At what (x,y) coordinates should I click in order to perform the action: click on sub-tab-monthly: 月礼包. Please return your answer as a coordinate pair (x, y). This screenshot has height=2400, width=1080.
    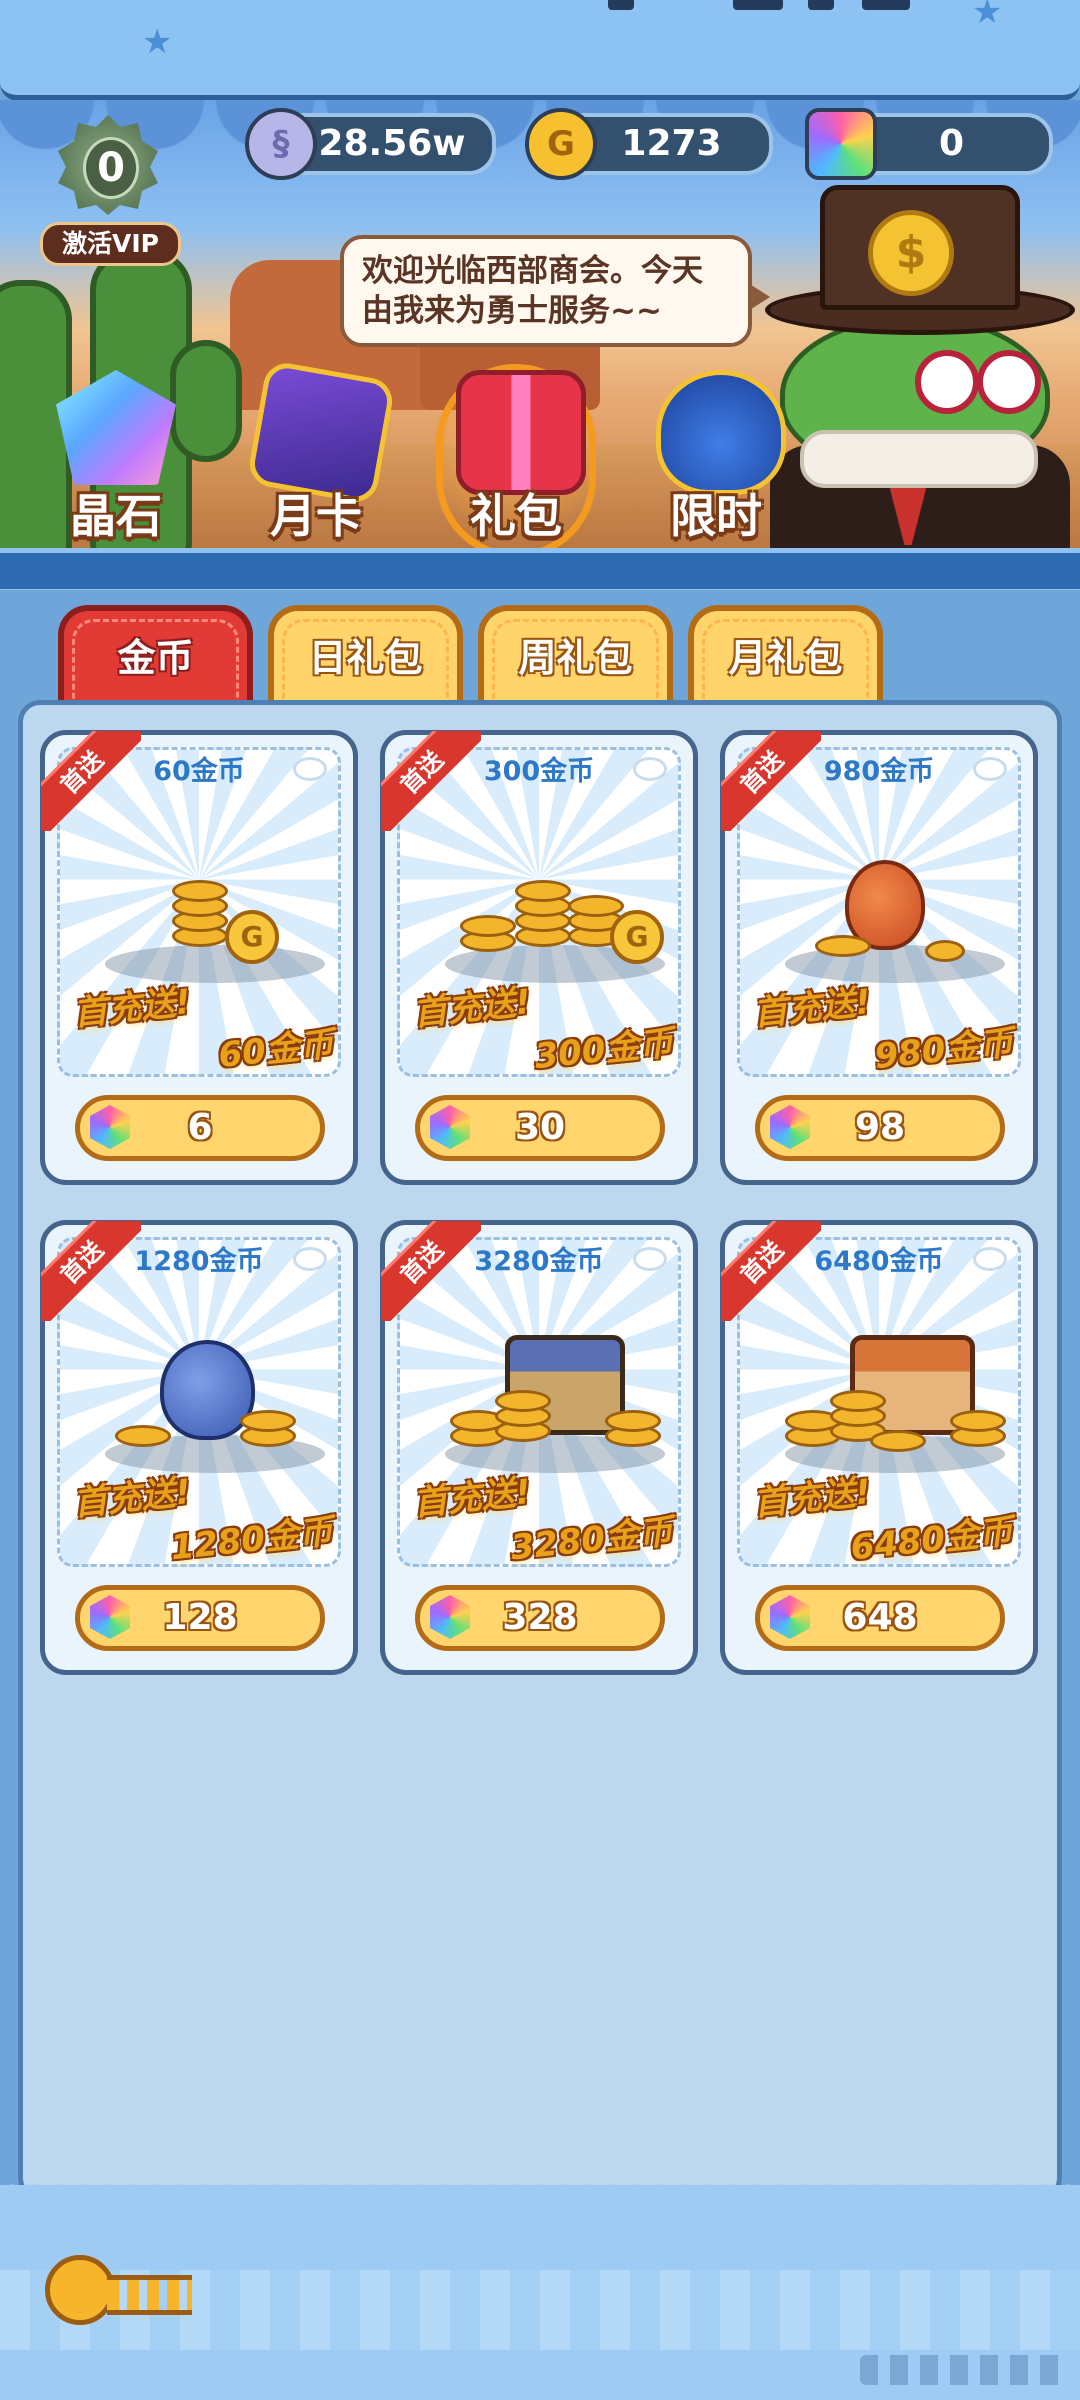
    Looking at the image, I should click on (785, 656).